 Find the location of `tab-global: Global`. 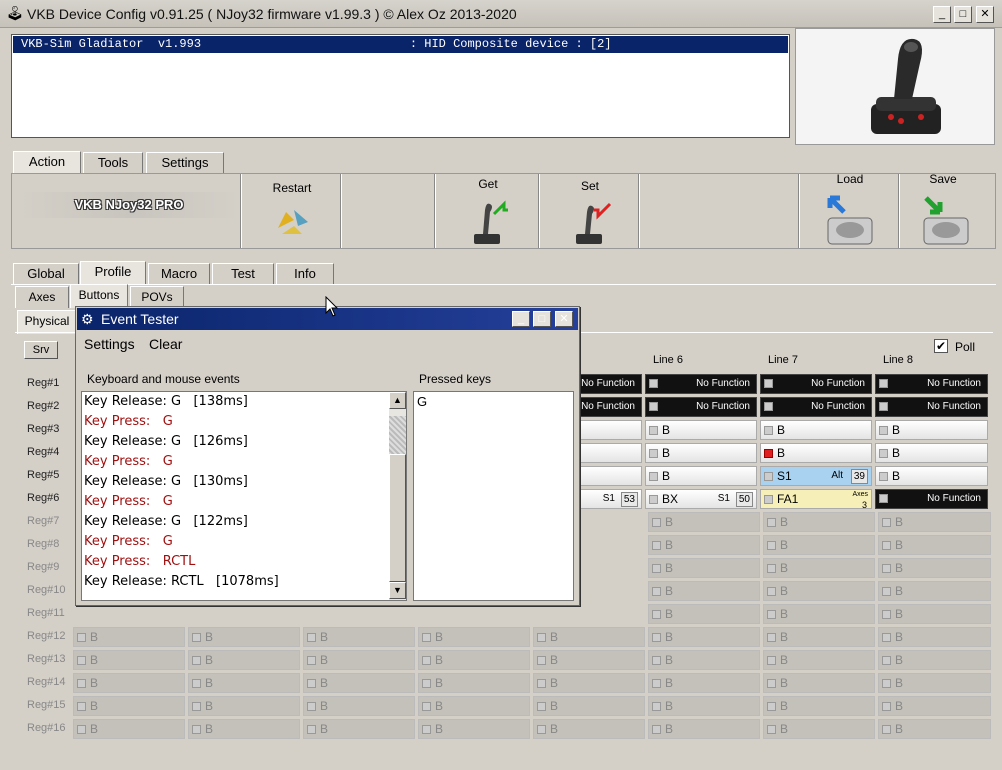

tab-global: Global is located at coordinates (46, 274).